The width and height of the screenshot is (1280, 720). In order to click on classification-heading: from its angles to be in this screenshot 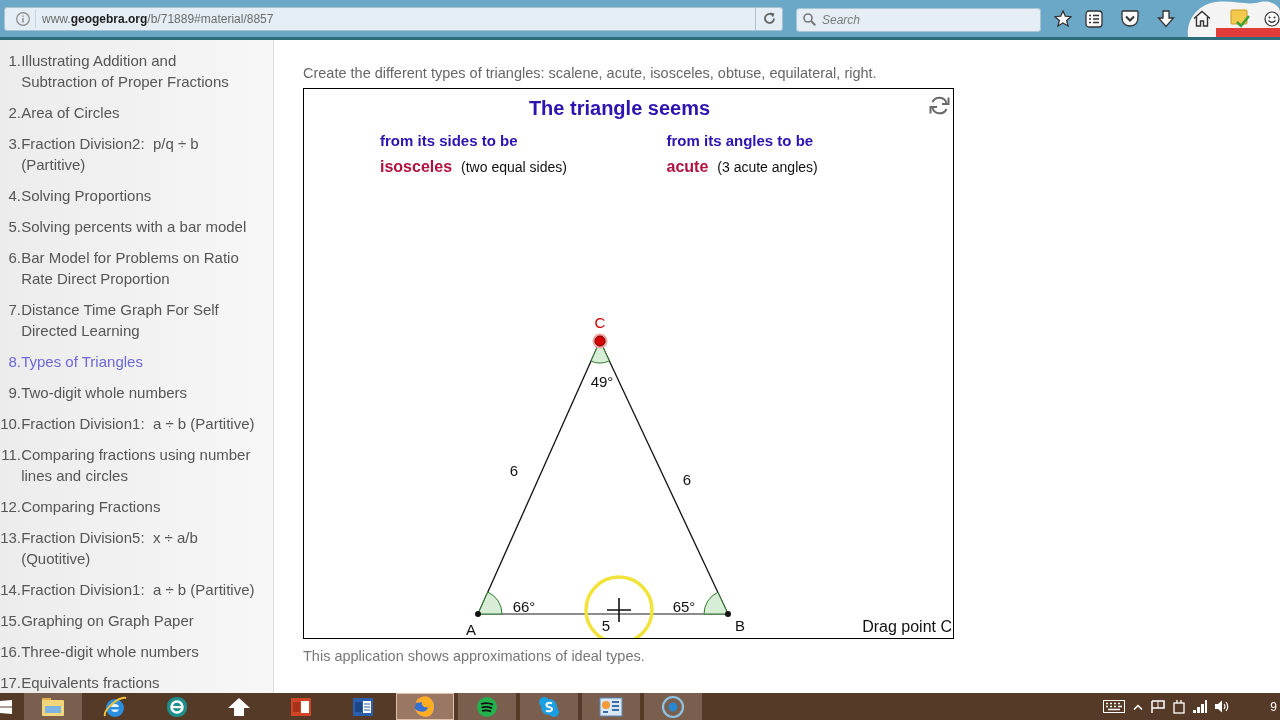, I will do `click(740, 141)`.